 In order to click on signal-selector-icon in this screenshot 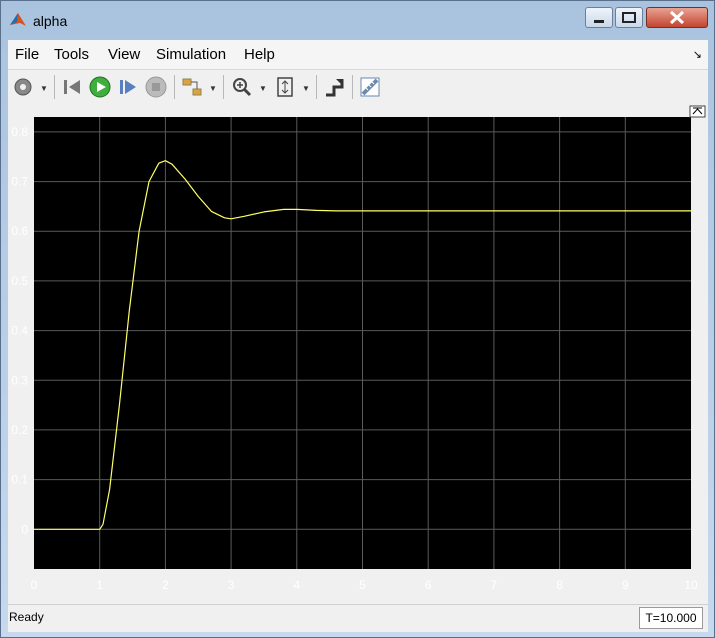, I will do `click(192, 87)`.